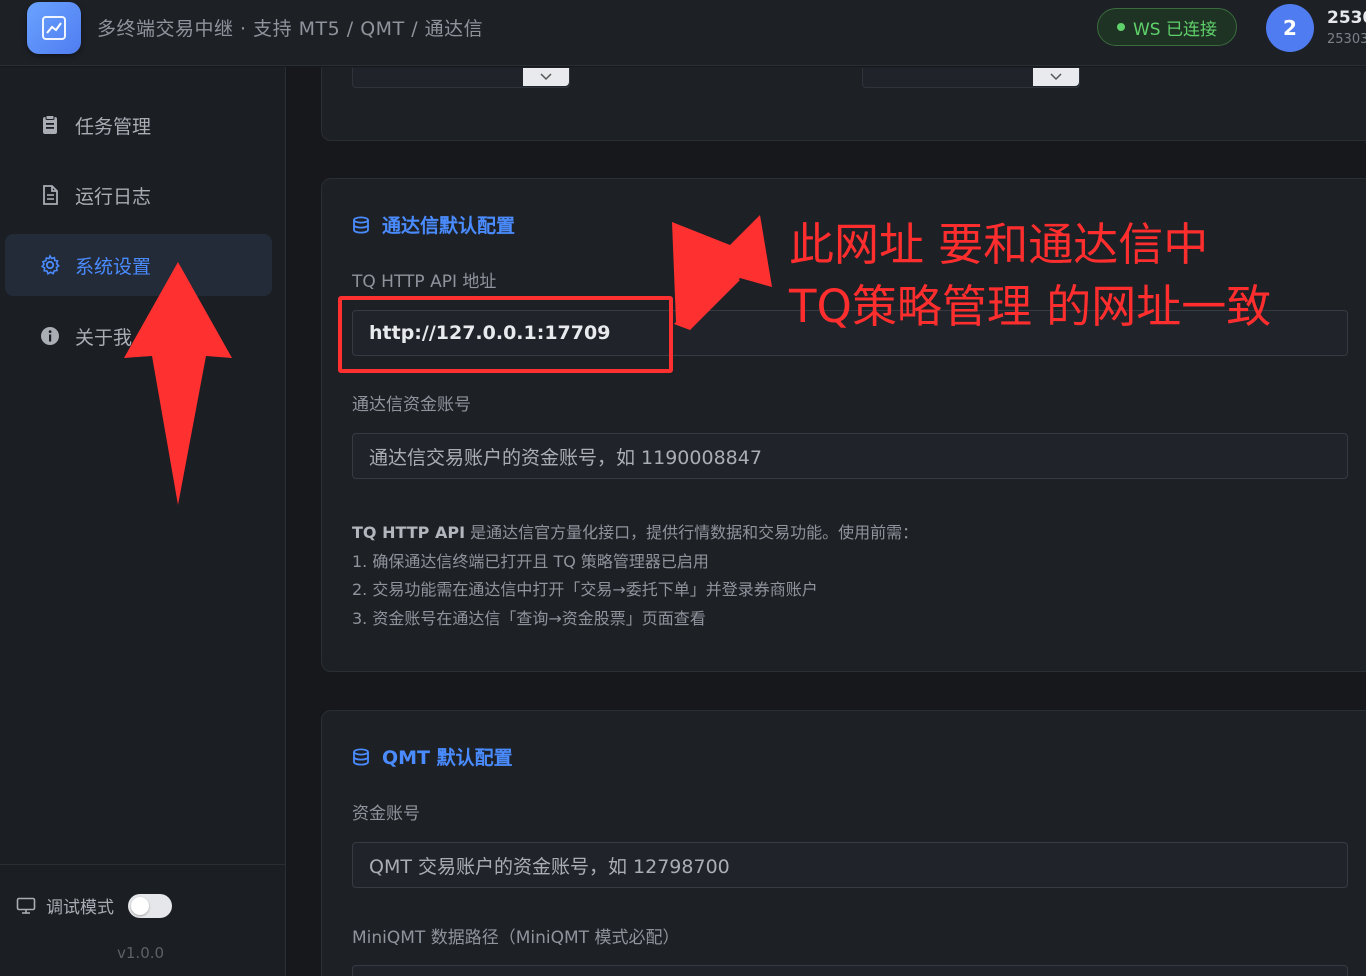 The height and width of the screenshot is (976, 1366). What do you see at coordinates (50, 124) in the screenshot?
I see `clipboard-icon` at bounding box center [50, 124].